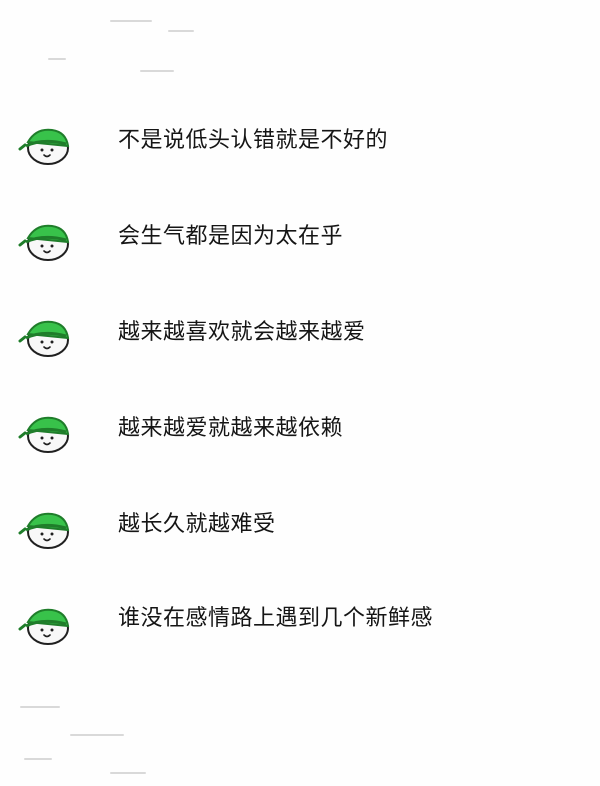  Describe the element at coordinates (231, 236) in the screenshot. I see `statement-text: 会生气都是因为太在乎` at that location.